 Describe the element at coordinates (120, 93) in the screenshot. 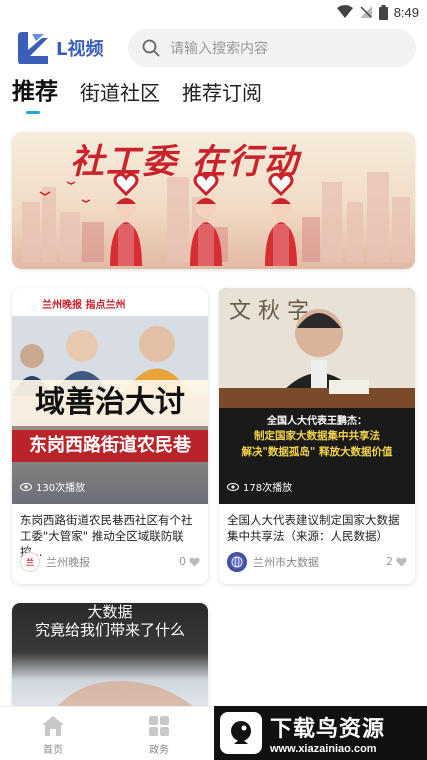

I see `tab-label: 街道社区` at that location.